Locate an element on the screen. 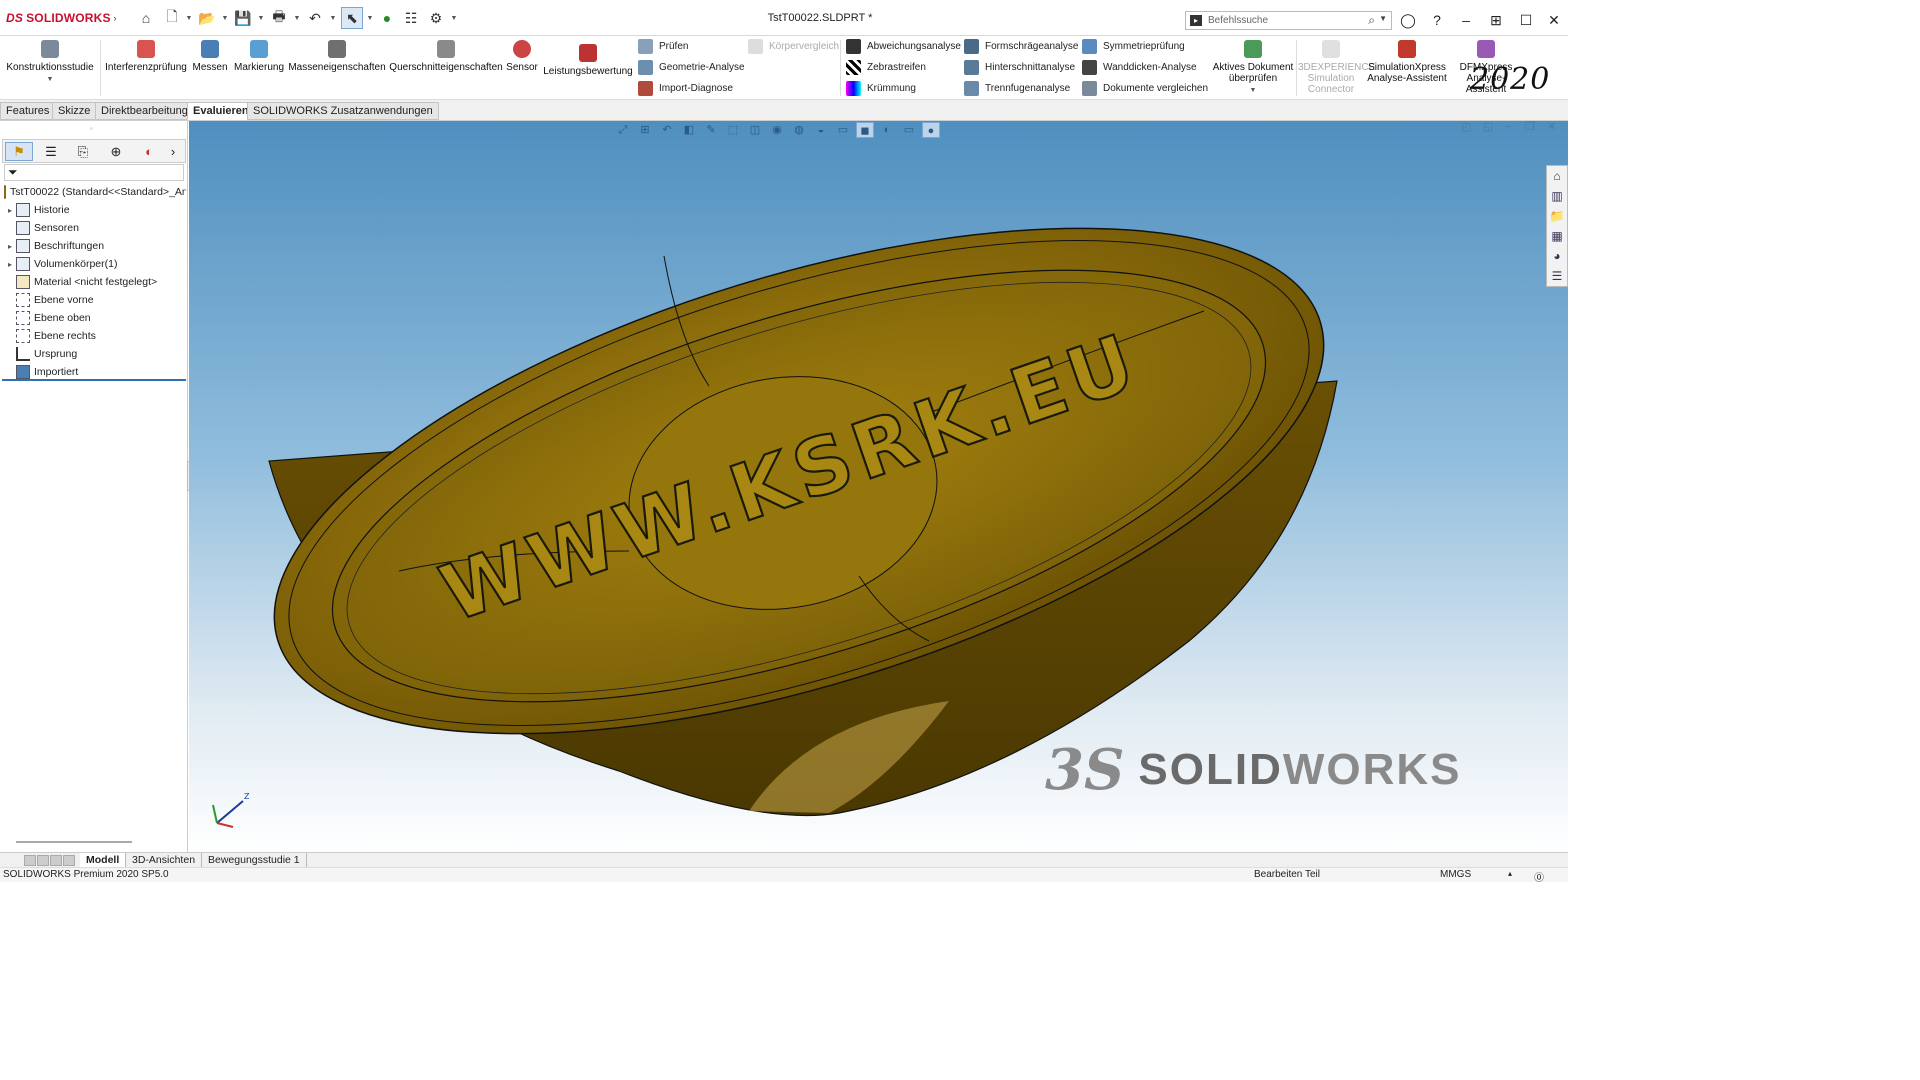  open-folder-icon: 📂 is located at coordinates (207, 18).